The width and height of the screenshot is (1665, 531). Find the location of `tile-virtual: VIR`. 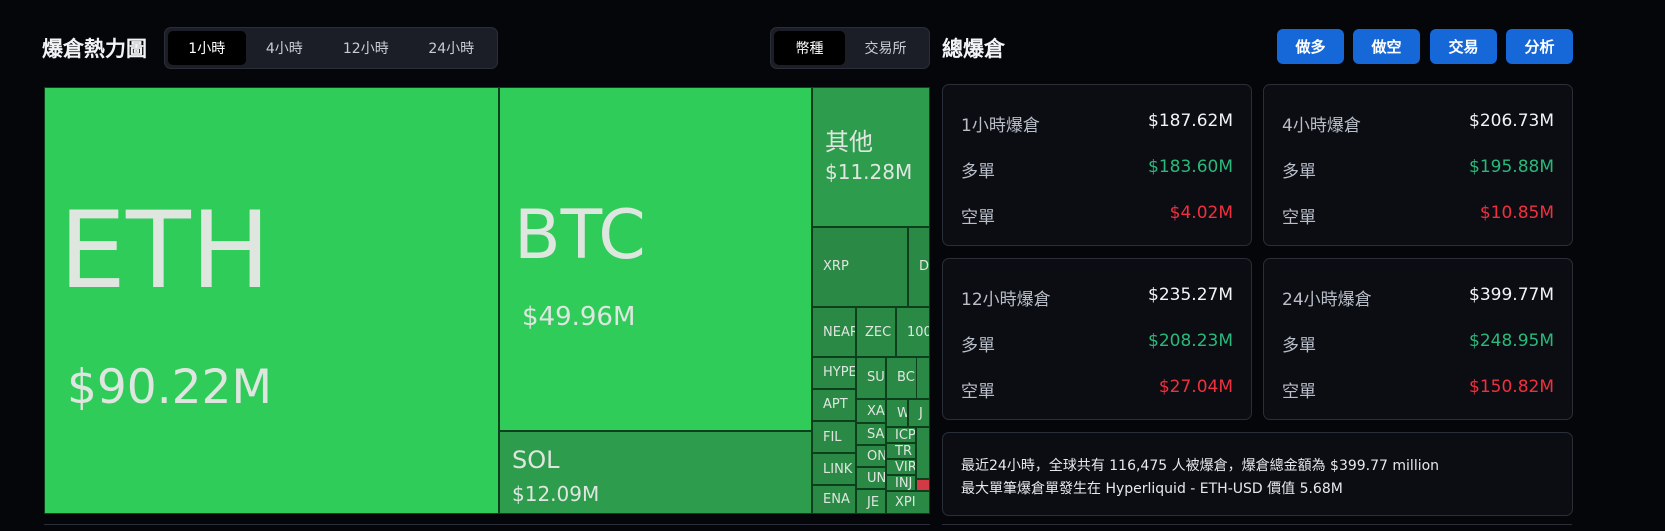

tile-virtual: VIR is located at coordinates (901, 467).